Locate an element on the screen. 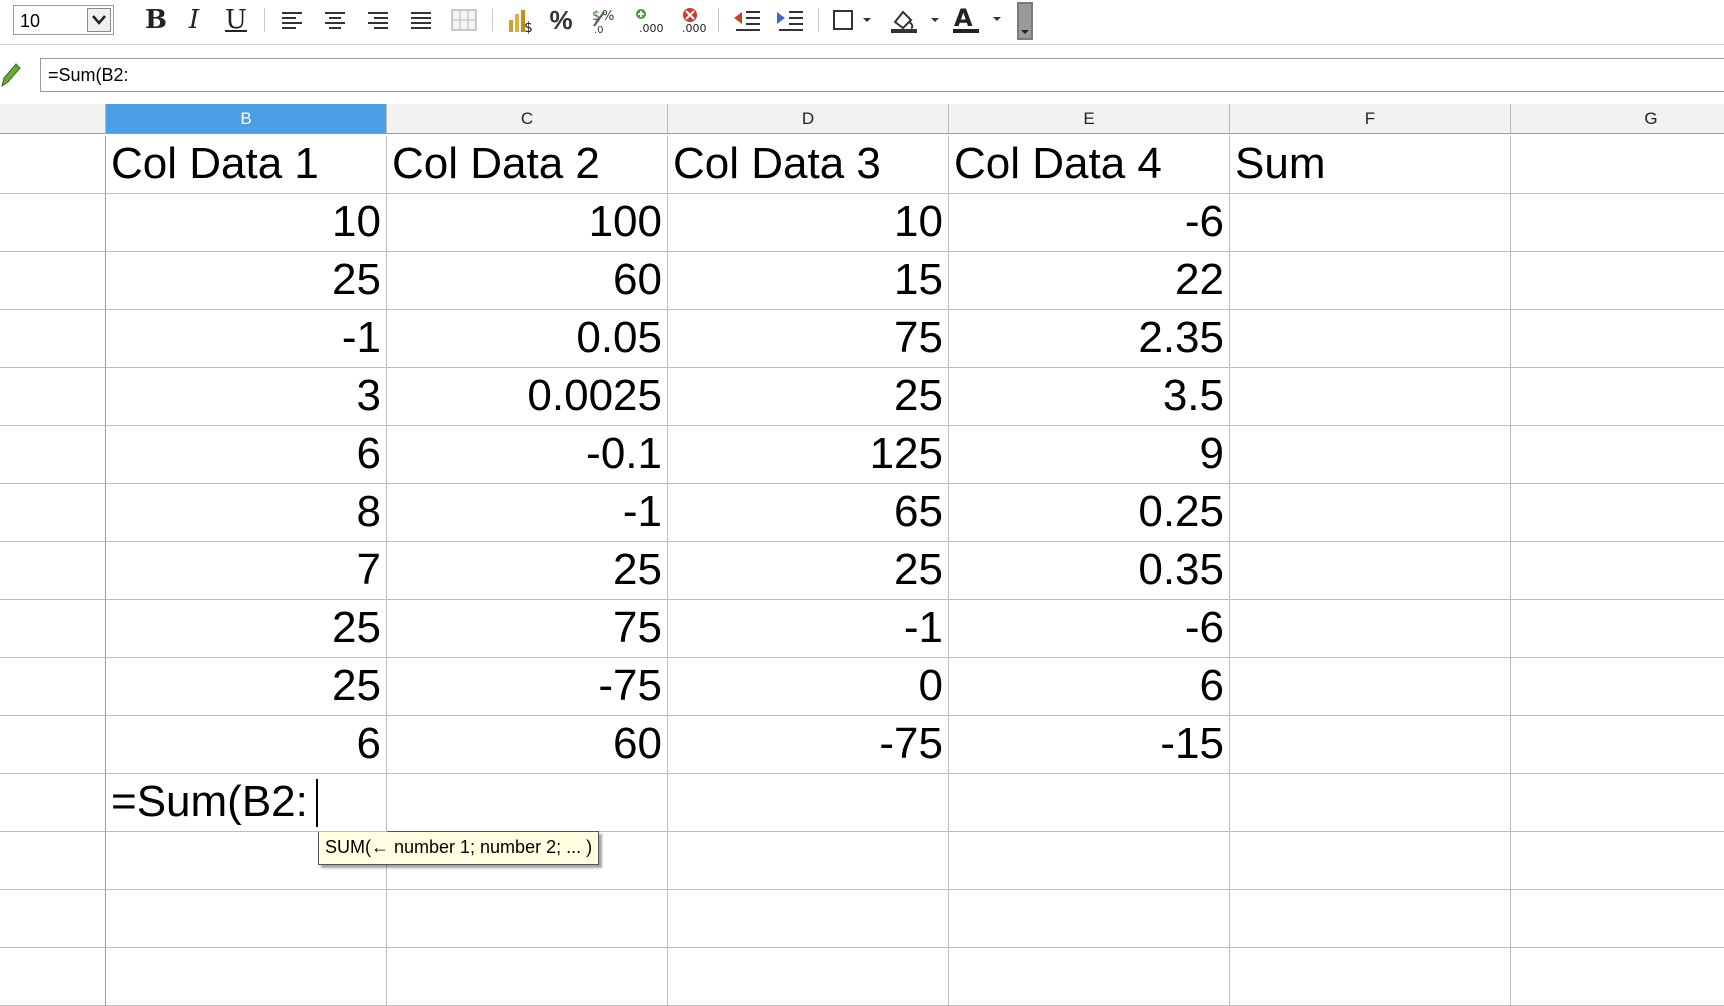 The height and width of the screenshot is (1006, 1724). formula-input: =Sum(B2: is located at coordinates (882, 75).